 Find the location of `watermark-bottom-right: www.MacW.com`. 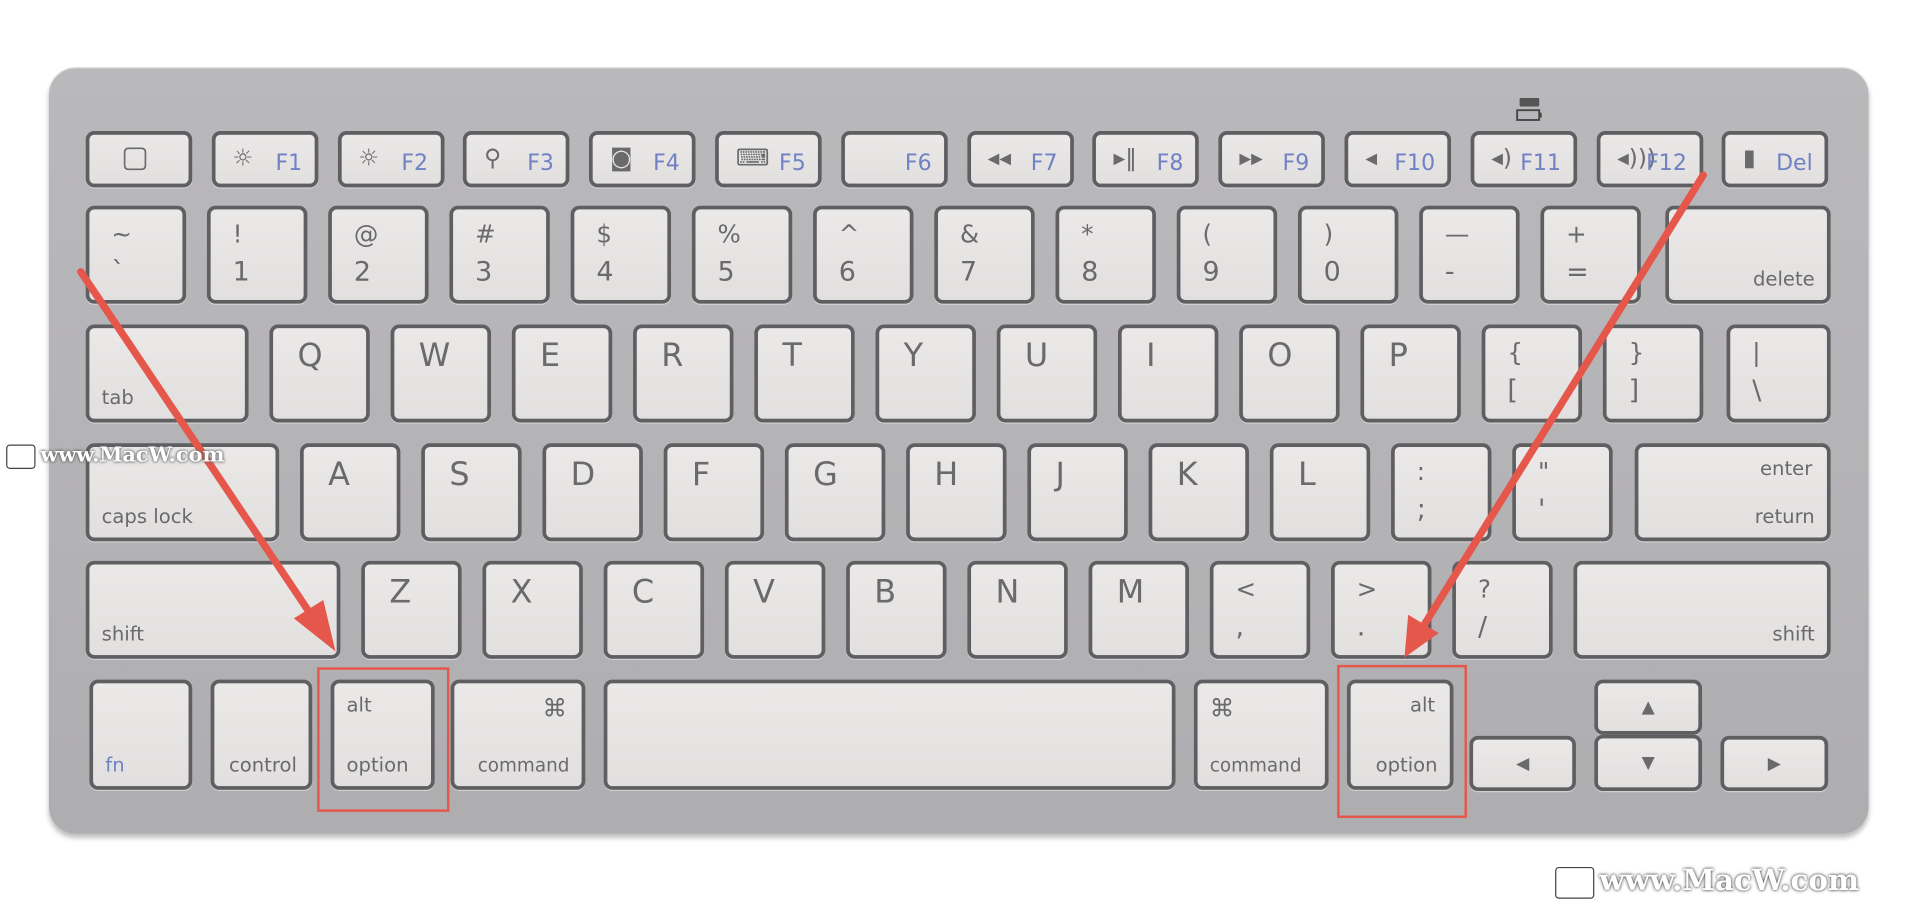

watermark-bottom-right: www.MacW.com is located at coordinates (1707, 880).